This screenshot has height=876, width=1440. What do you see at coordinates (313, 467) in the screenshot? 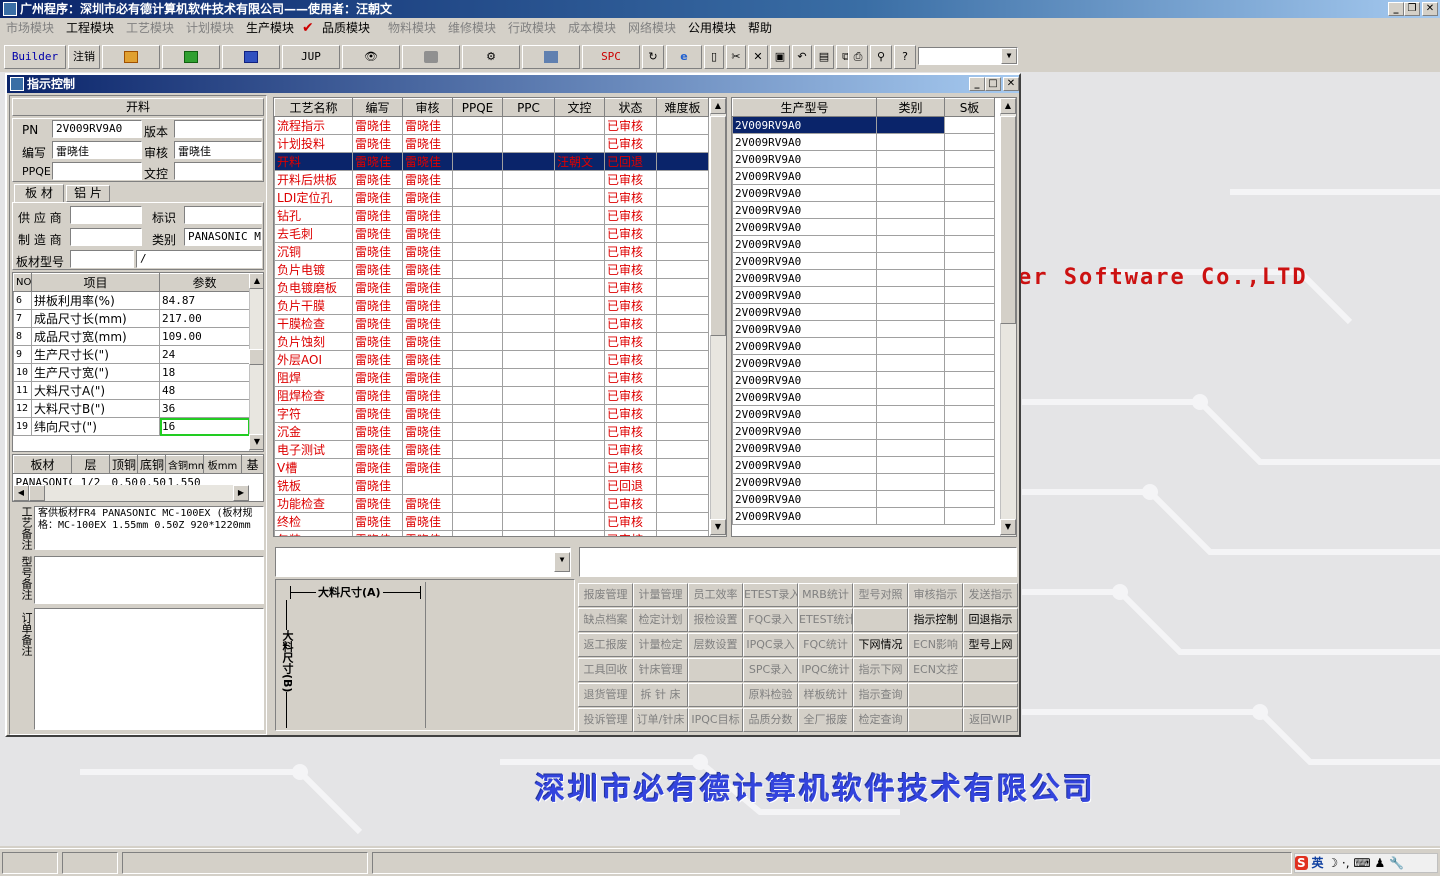
I see `process-cell: V槽` at bounding box center [313, 467].